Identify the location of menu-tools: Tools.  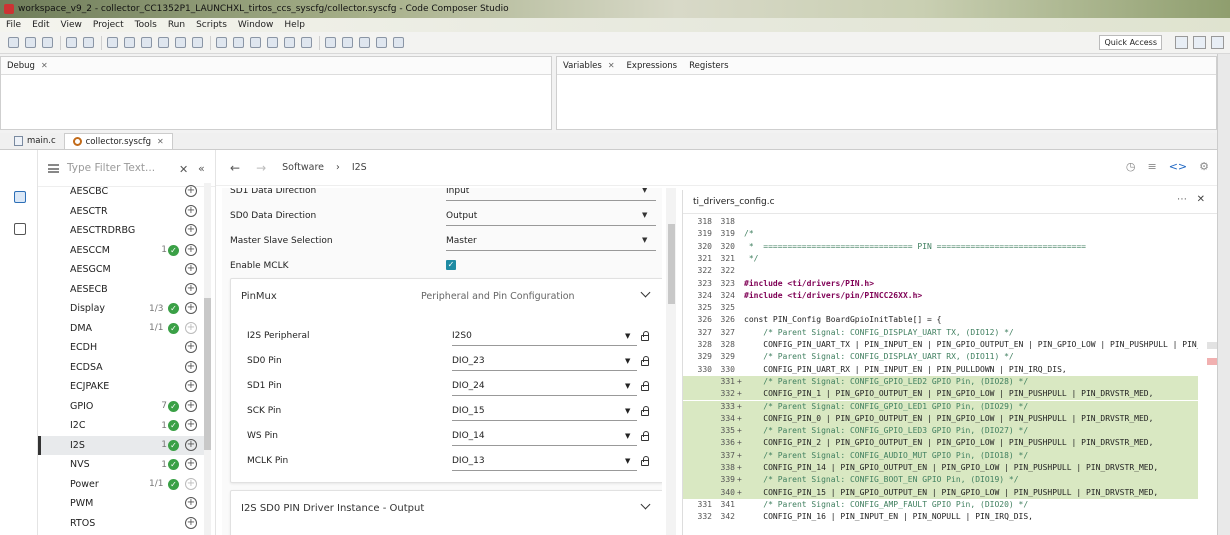
(146, 25).